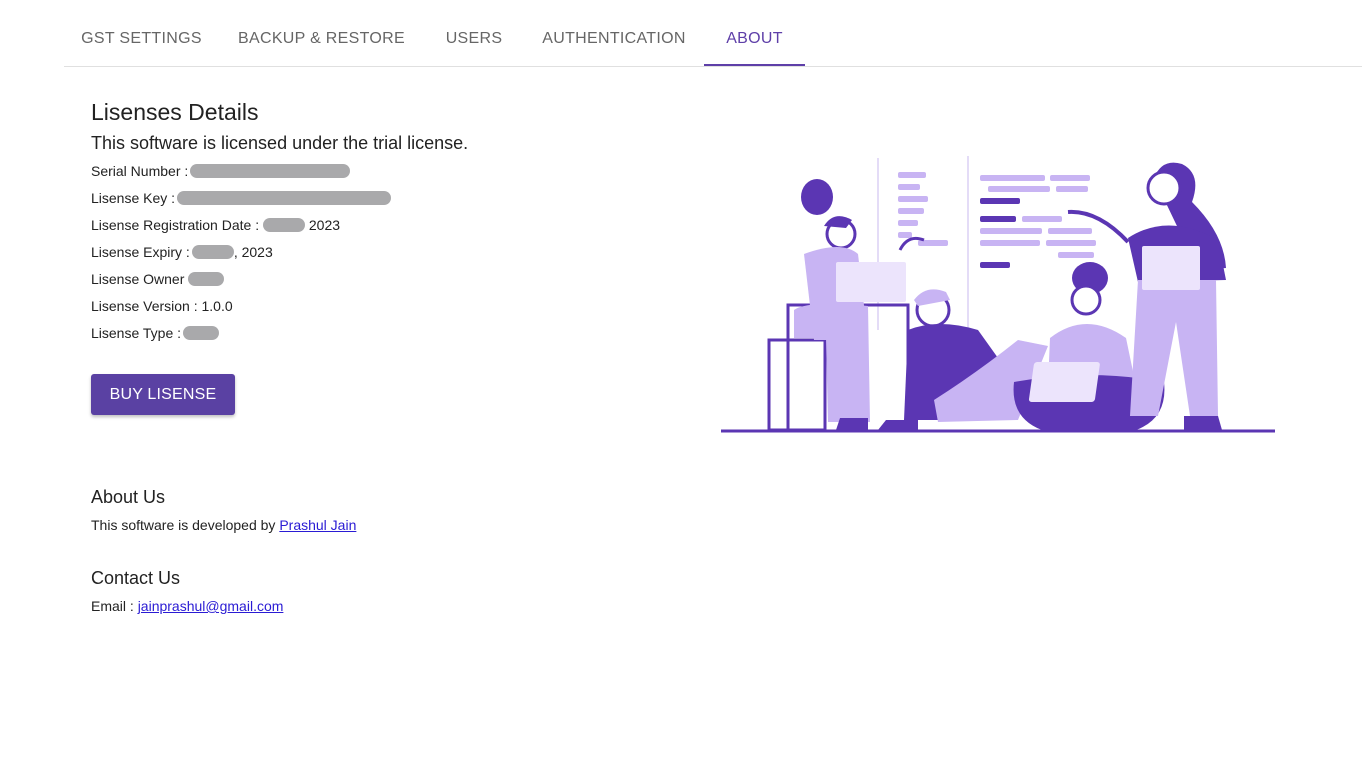 This screenshot has height=760, width=1362. Describe the element at coordinates (138, 279) in the screenshot. I see `owner-label: Lisense Owner` at that location.